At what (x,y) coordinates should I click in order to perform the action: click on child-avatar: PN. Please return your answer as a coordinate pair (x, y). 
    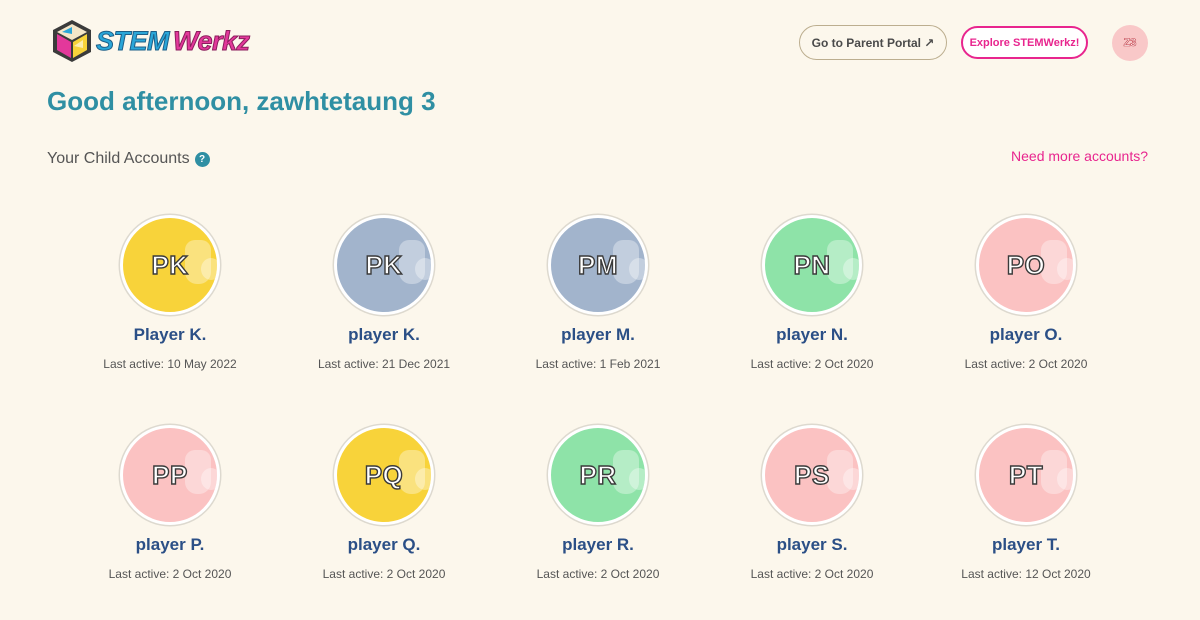
    Looking at the image, I should click on (812, 265).